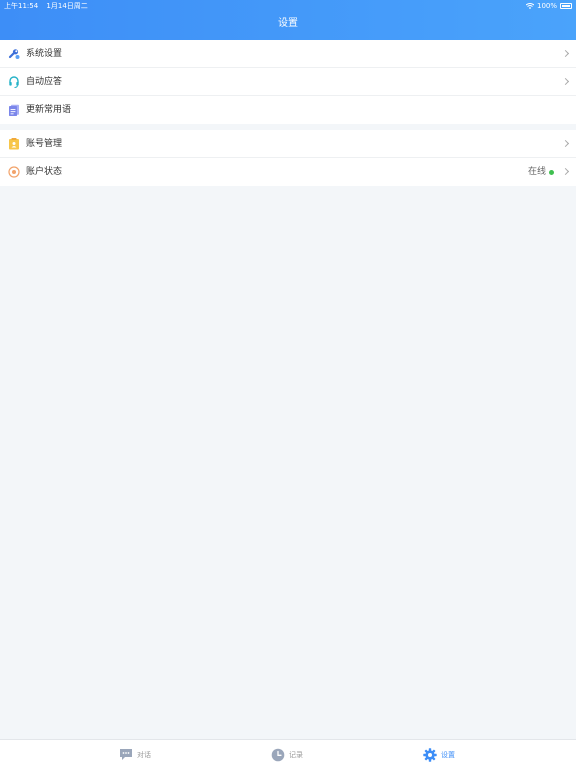 The image size is (576, 768). I want to click on settings-group-account: 账号管理 账户状态 在线, so click(288, 158).